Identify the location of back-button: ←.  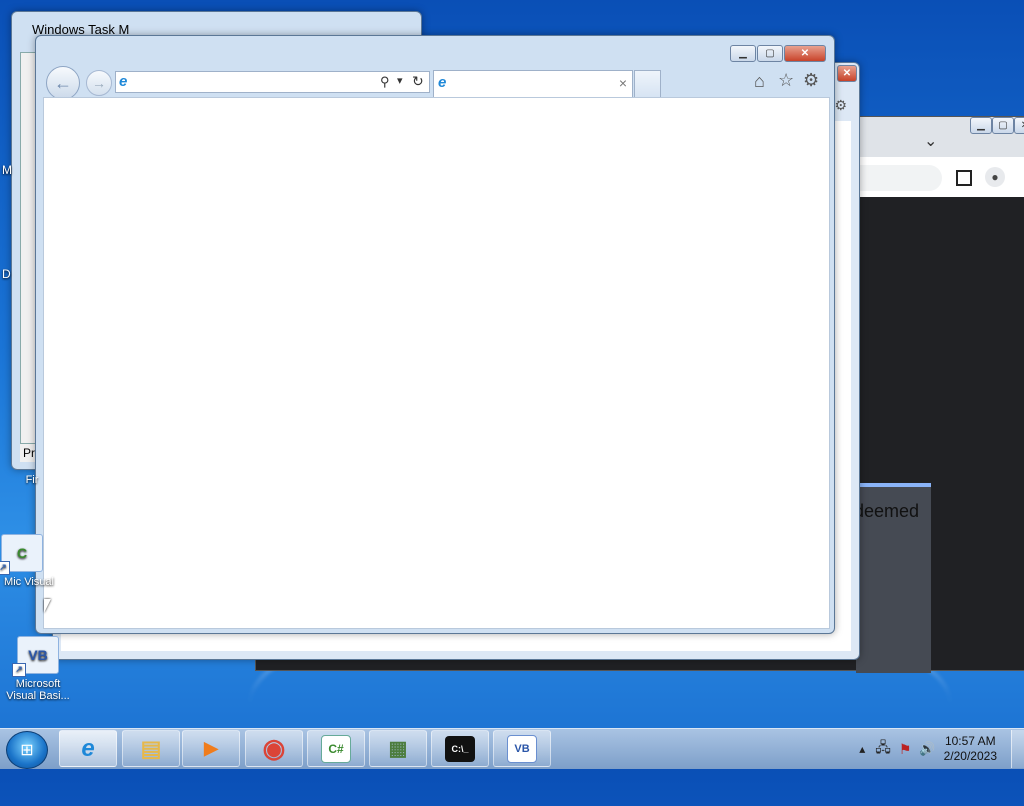
(63, 83).